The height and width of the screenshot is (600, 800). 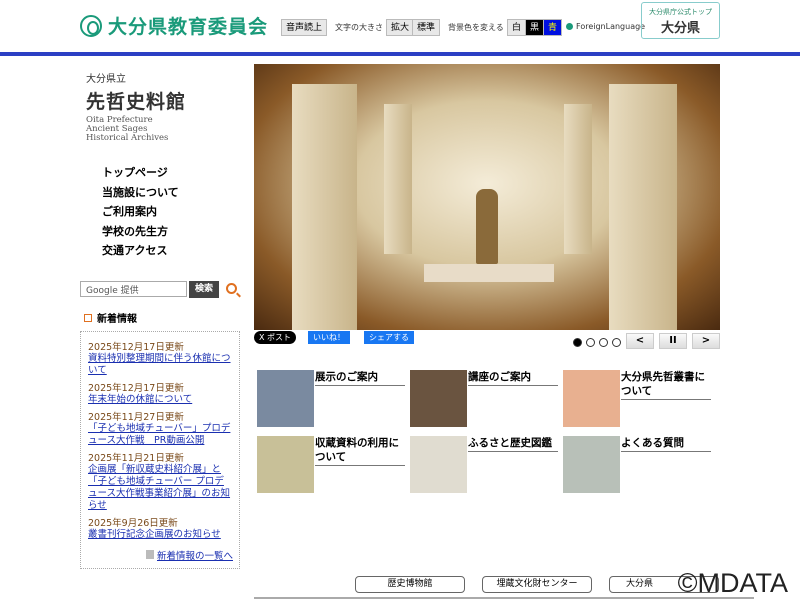 I want to click on prefecture-emblem-icon, so click(x=91, y=25).